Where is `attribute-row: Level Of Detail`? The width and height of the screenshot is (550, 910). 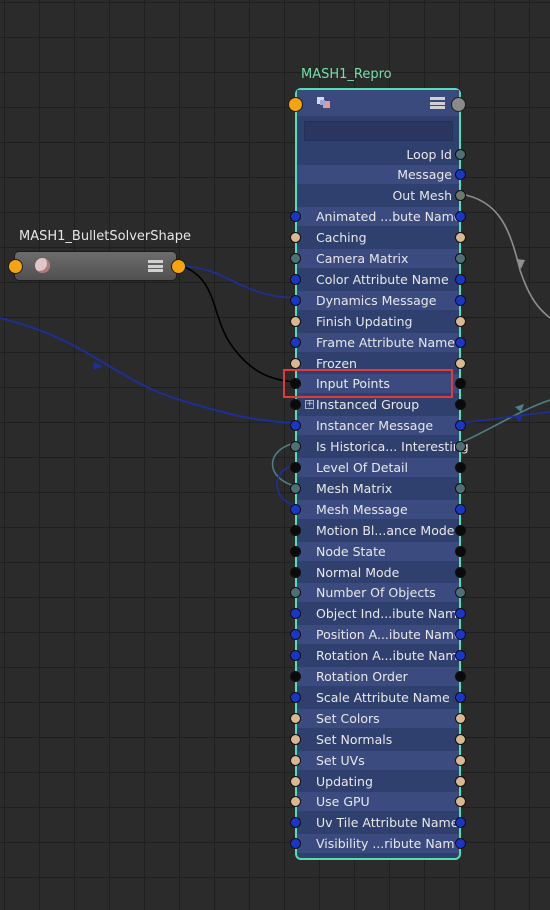
attribute-row: Level Of Detail is located at coordinates (378, 467).